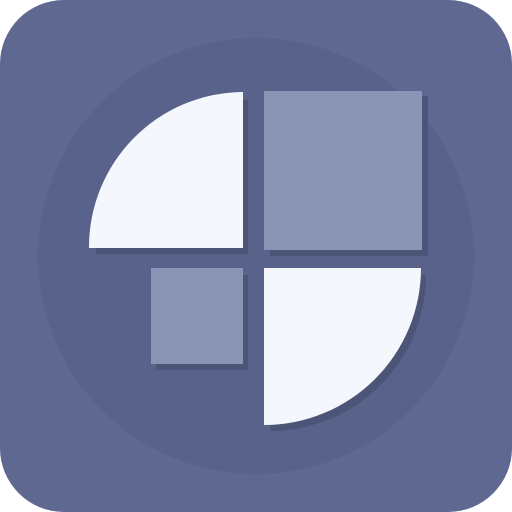 This screenshot has height=512, width=512. Describe the element at coordinates (197, 316) in the screenshot. I see `small-square` at that location.